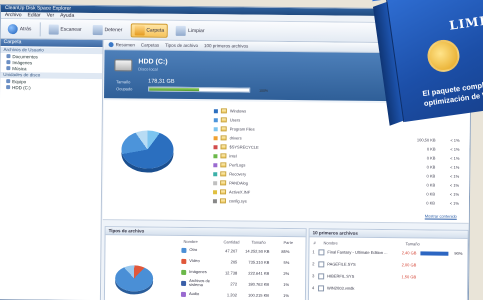 The image size is (483, 300). I want to click on tab-top-files: 100 primeros archivos, so click(226, 45).